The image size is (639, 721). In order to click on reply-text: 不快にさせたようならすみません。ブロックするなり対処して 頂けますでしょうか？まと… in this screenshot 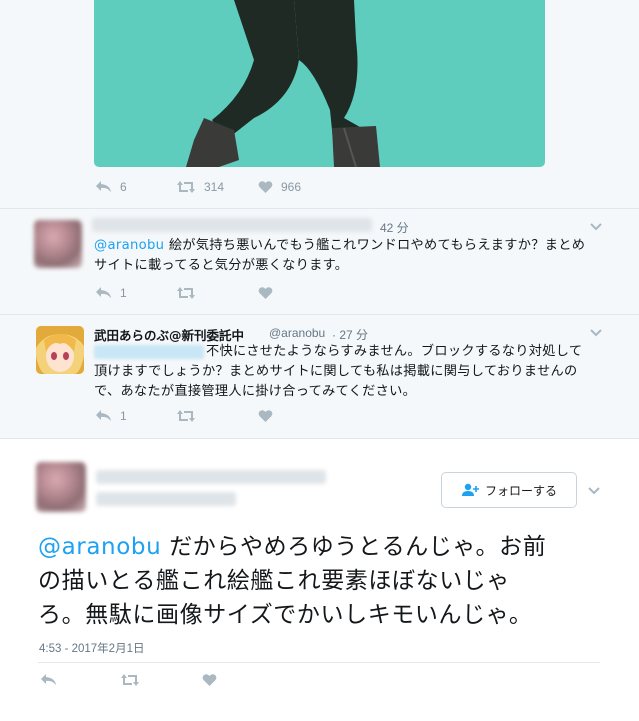, I will do `click(338, 371)`.